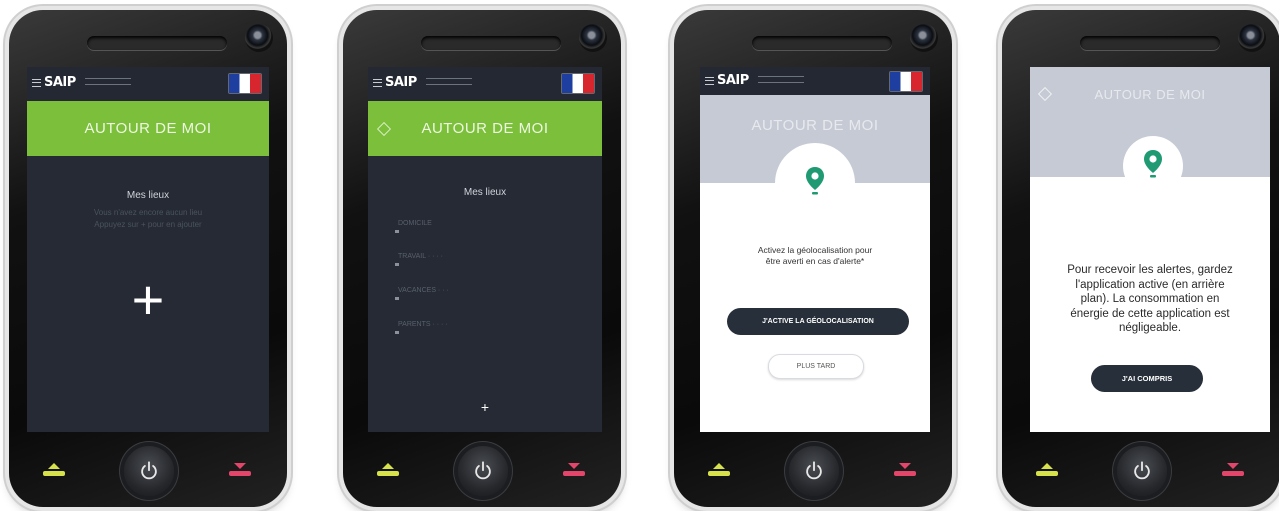 The width and height of the screenshot is (1279, 511). What do you see at coordinates (419, 259) in the screenshot?
I see `place-item: TRAVAIL · · · ·` at bounding box center [419, 259].